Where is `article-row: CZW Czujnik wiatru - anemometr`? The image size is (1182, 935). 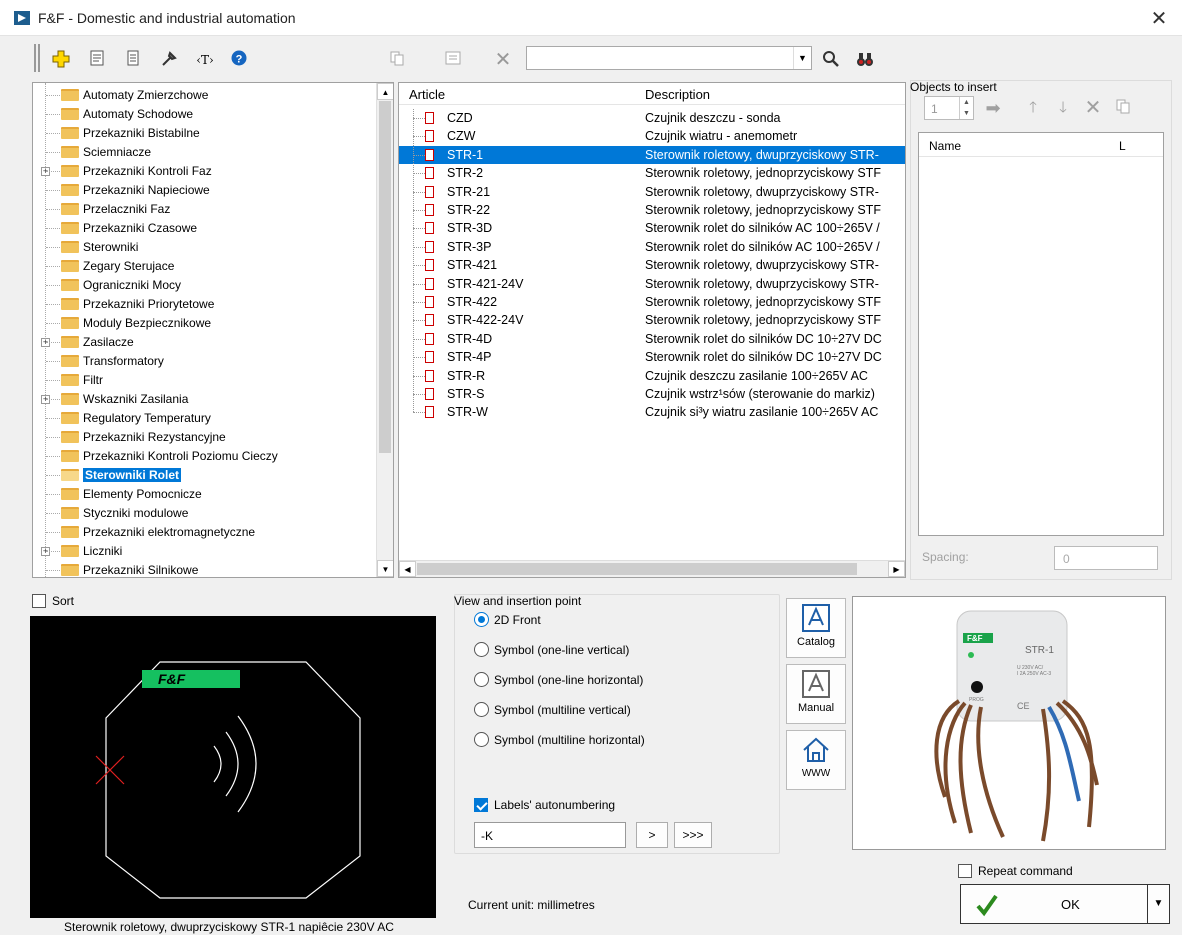 article-row: CZW Czujnik wiatru - anemometr is located at coordinates (652, 136).